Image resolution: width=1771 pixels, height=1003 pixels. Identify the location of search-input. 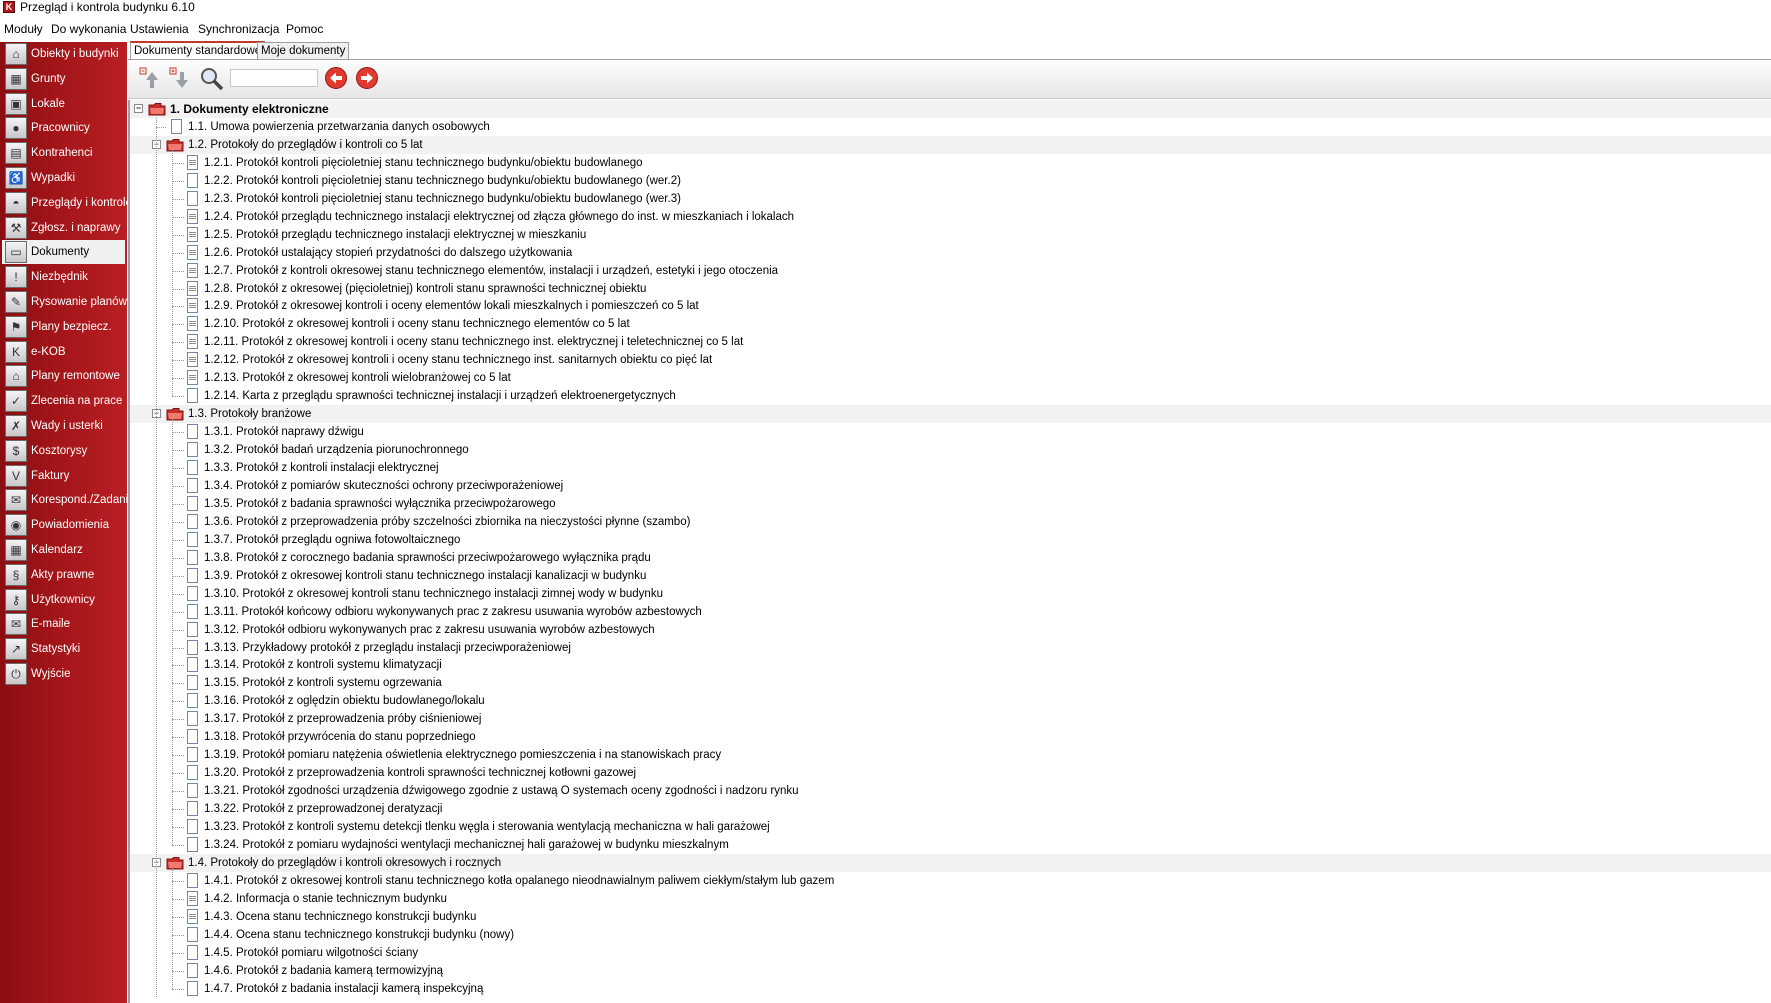
(274, 78).